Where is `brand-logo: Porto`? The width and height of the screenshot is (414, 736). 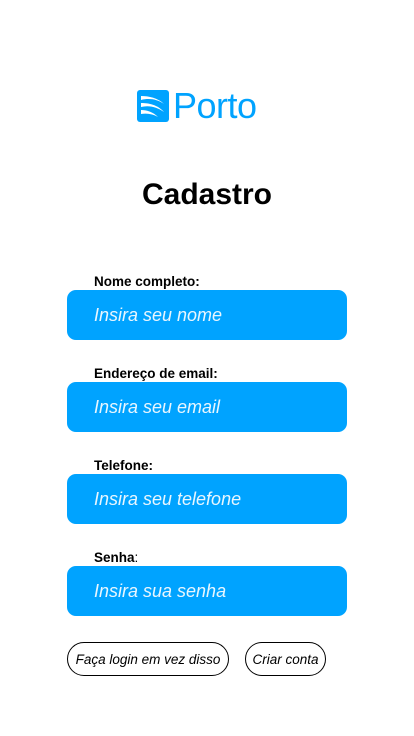 brand-logo: Porto is located at coordinates (197, 106).